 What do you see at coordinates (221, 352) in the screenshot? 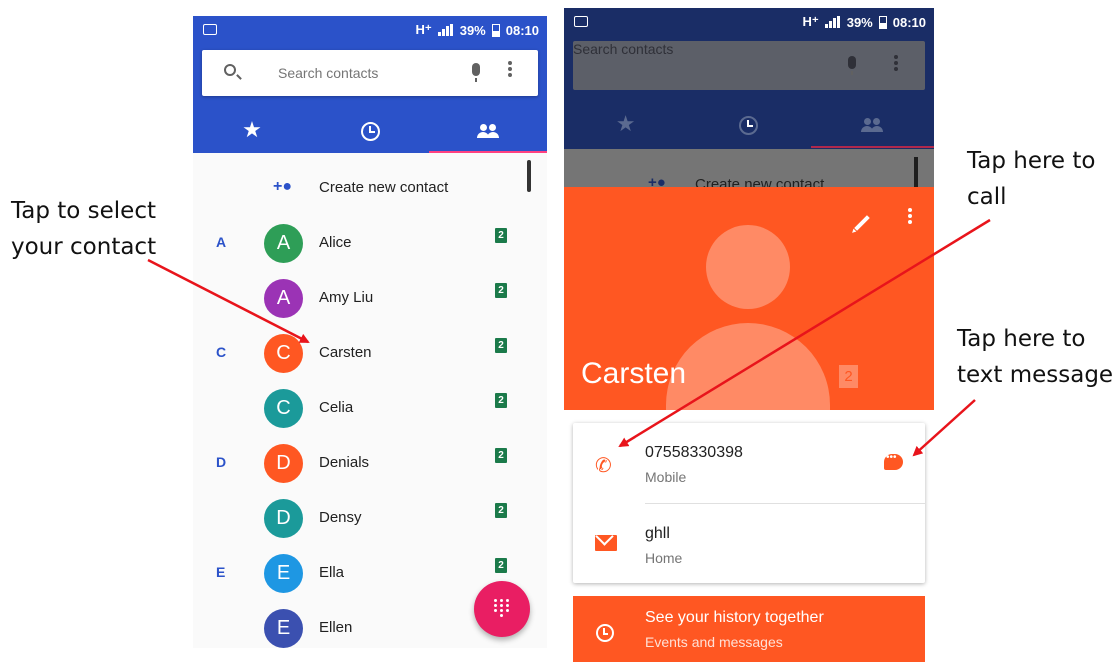
I see `section-letter: C` at bounding box center [221, 352].